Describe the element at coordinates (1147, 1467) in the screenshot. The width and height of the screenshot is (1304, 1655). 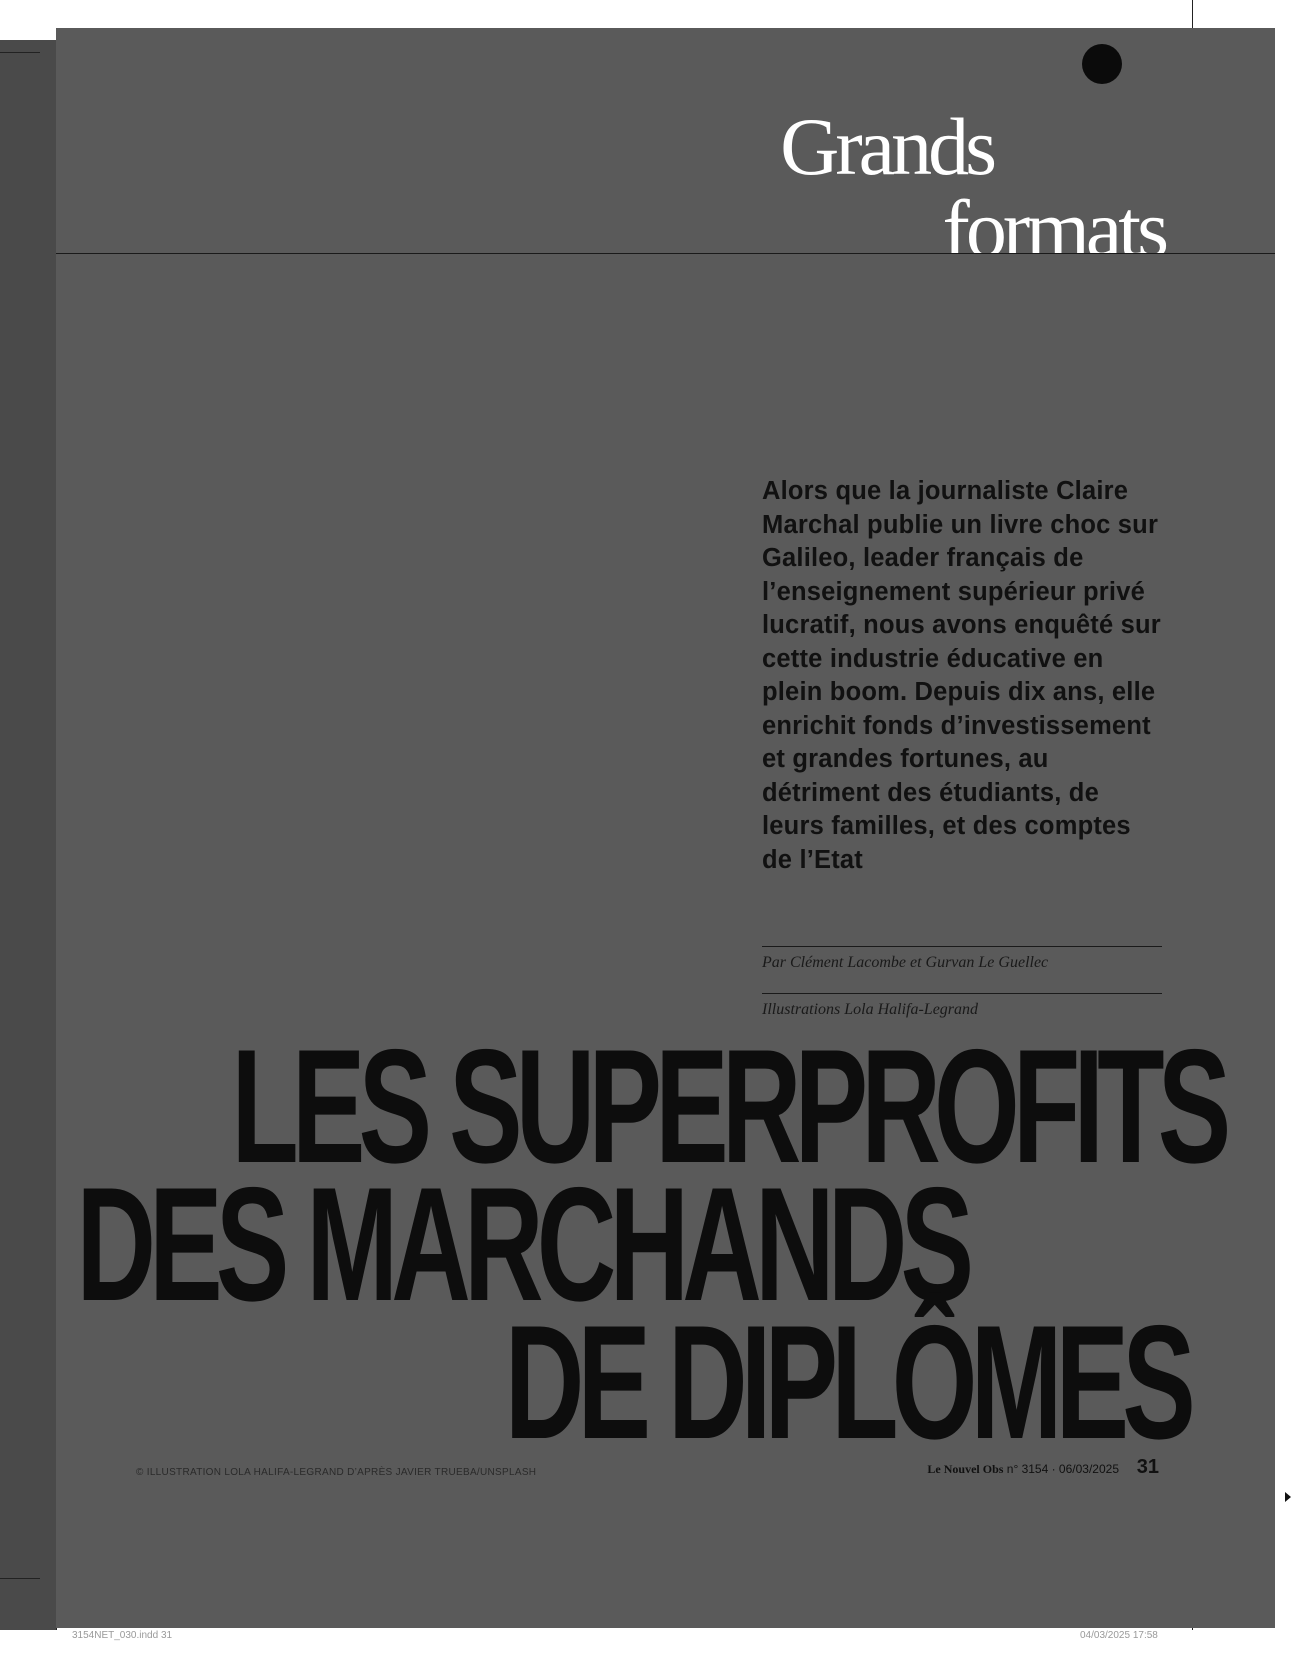
I see `page-number: 31` at that location.